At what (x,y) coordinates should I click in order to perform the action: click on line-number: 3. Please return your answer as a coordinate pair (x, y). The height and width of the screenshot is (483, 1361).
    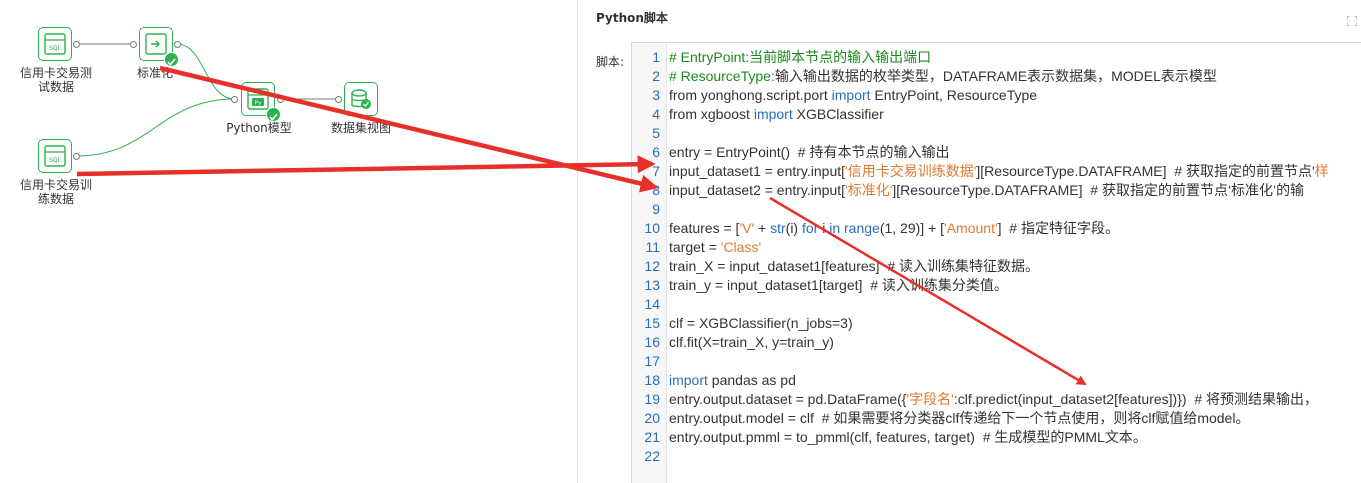
    Looking at the image, I should click on (656, 95).